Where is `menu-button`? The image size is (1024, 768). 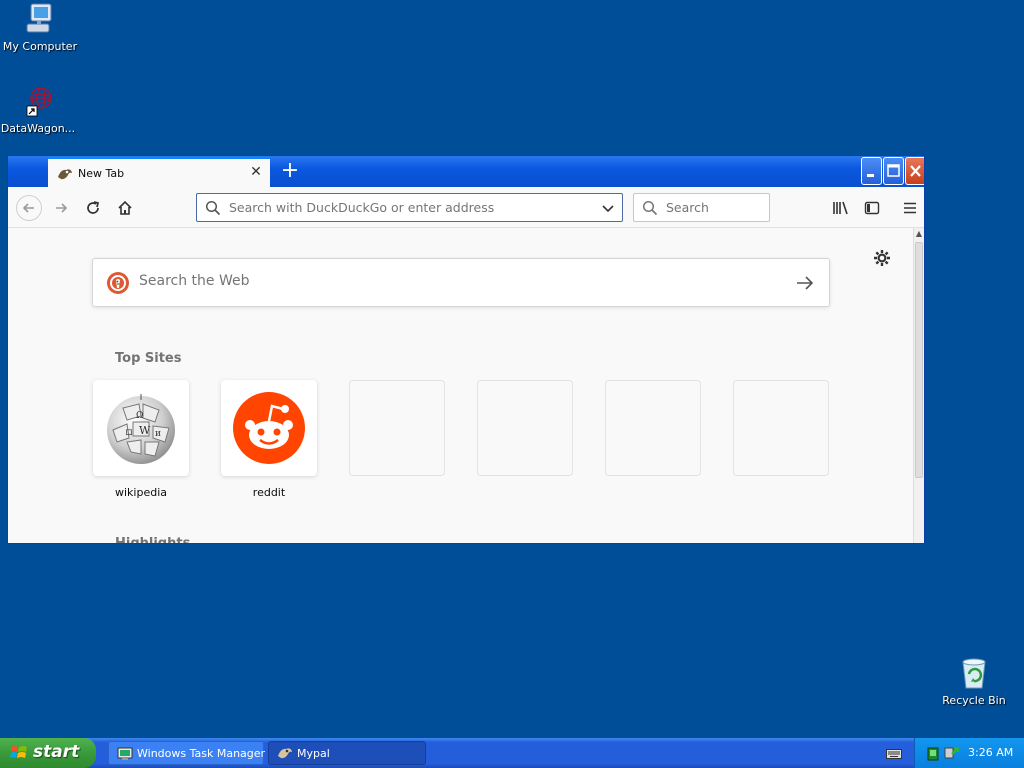
menu-button is located at coordinates (910, 208).